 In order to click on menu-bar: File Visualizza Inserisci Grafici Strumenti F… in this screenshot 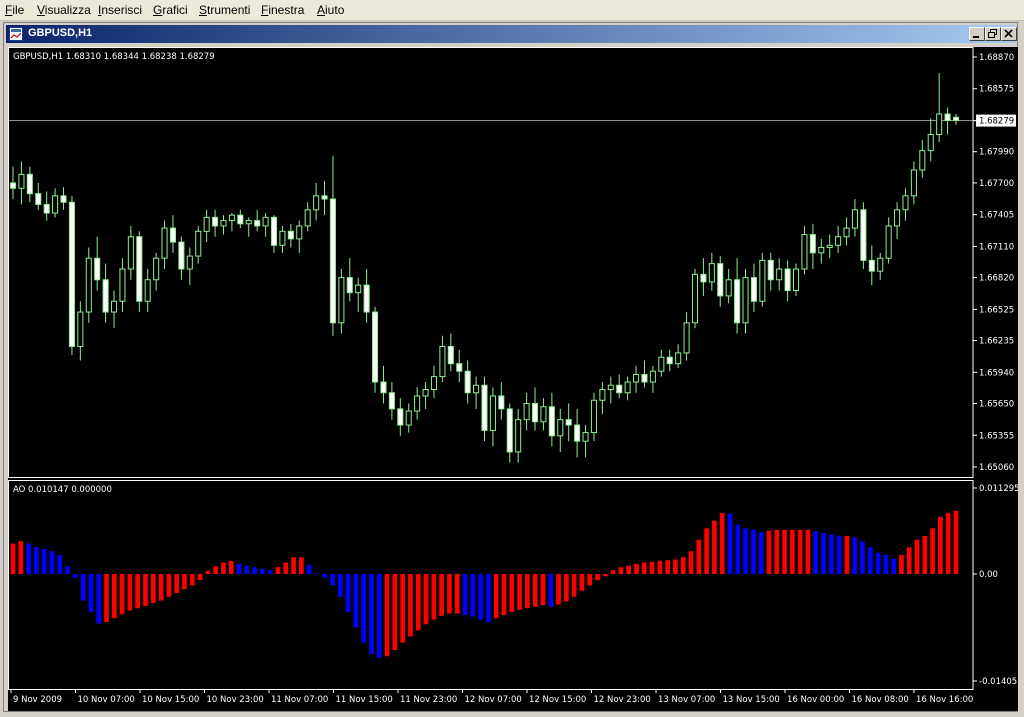, I will do `click(512, 10)`.